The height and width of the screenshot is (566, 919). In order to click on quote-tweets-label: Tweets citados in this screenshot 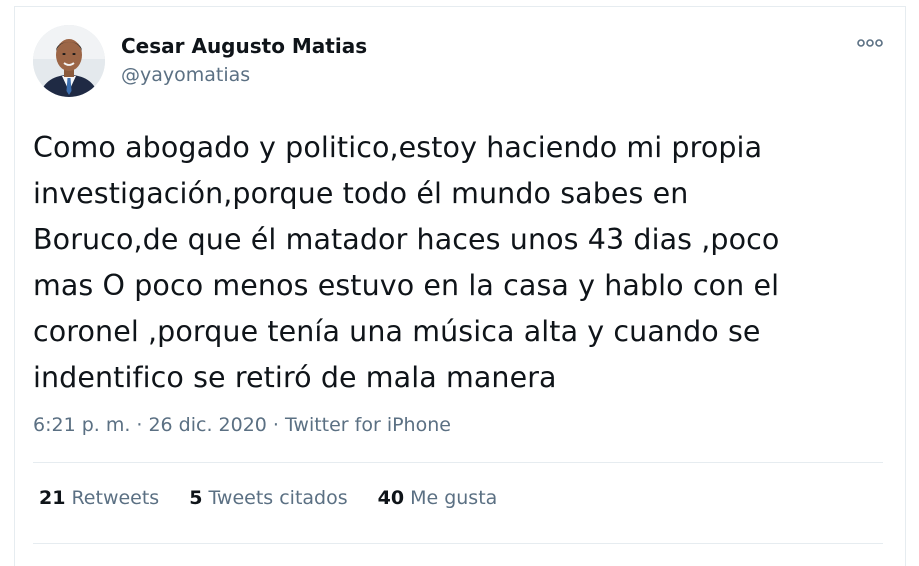, I will do `click(278, 498)`.